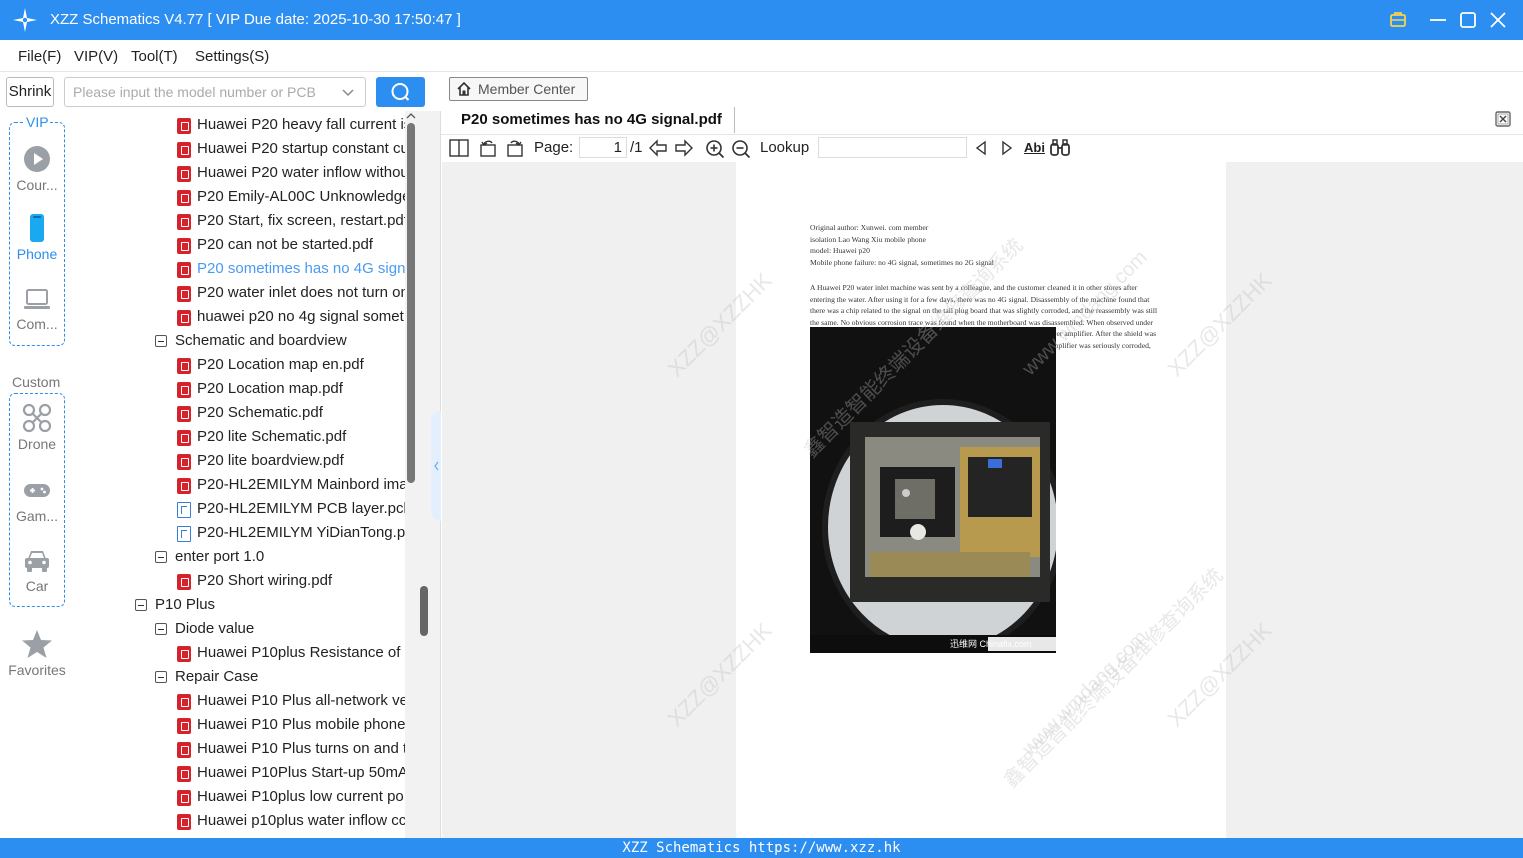 The image size is (1523, 858). I want to click on pdf-header-line: isolation Lao Wang Xiu mobile phone, so click(868, 239).